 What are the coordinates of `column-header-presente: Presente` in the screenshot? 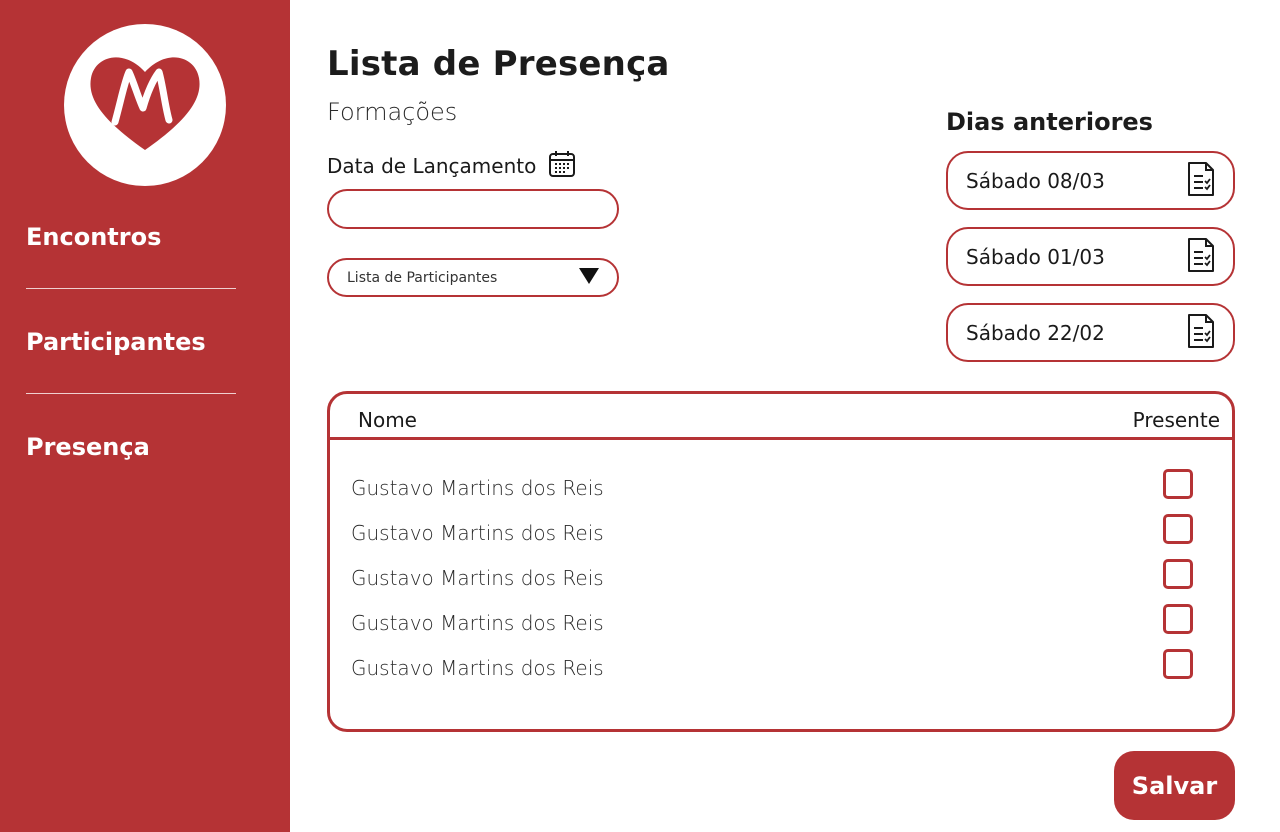 It's located at (1176, 420).